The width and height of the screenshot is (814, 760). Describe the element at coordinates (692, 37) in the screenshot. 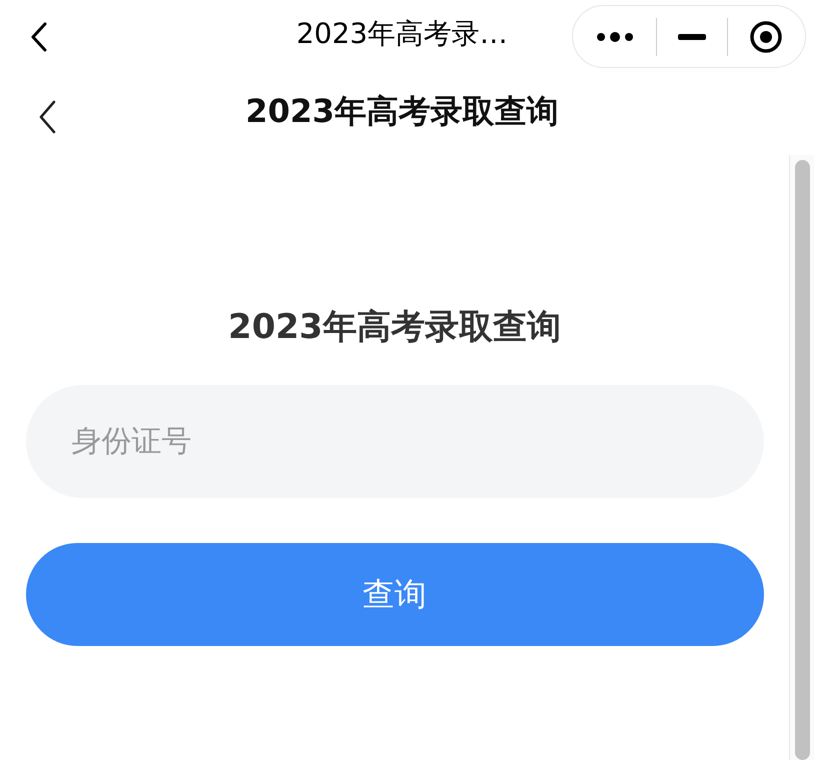

I see `minimize-icon` at that location.